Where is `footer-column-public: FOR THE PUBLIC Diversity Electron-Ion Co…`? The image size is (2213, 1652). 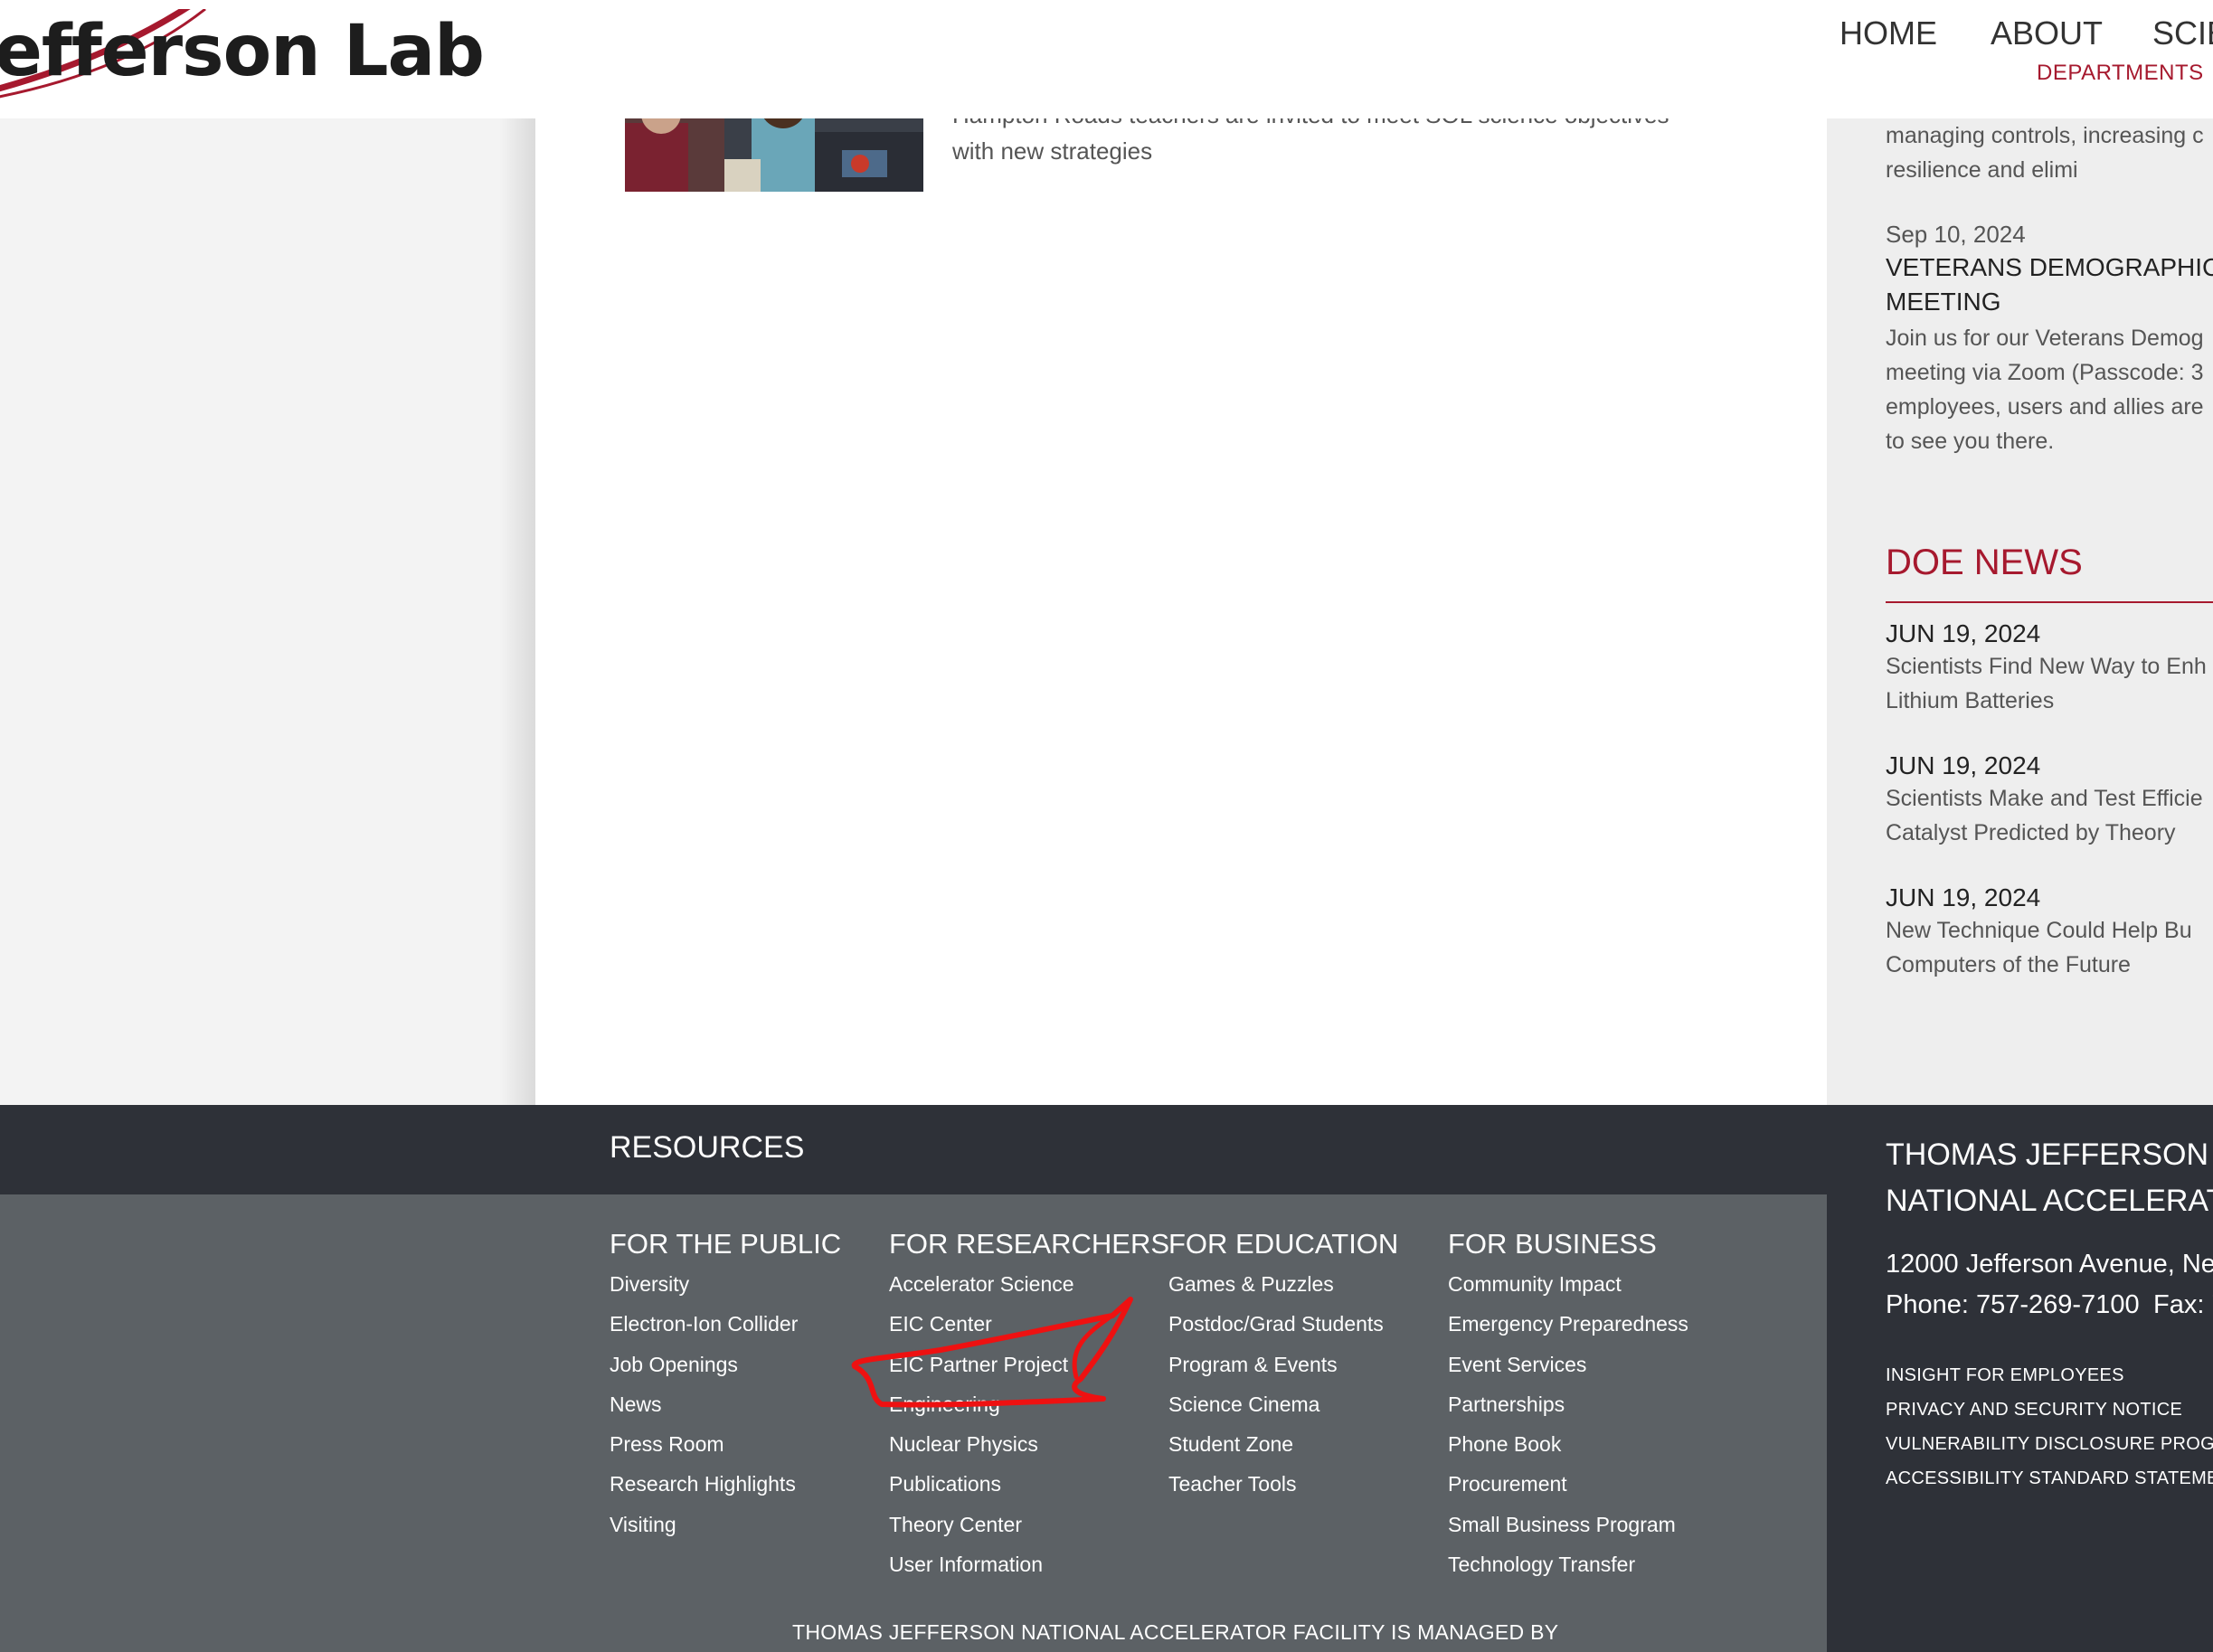
footer-column-public: FOR THE PUBLIC Diversity Electron-Ion Co… is located at coordinates (725, 1386).